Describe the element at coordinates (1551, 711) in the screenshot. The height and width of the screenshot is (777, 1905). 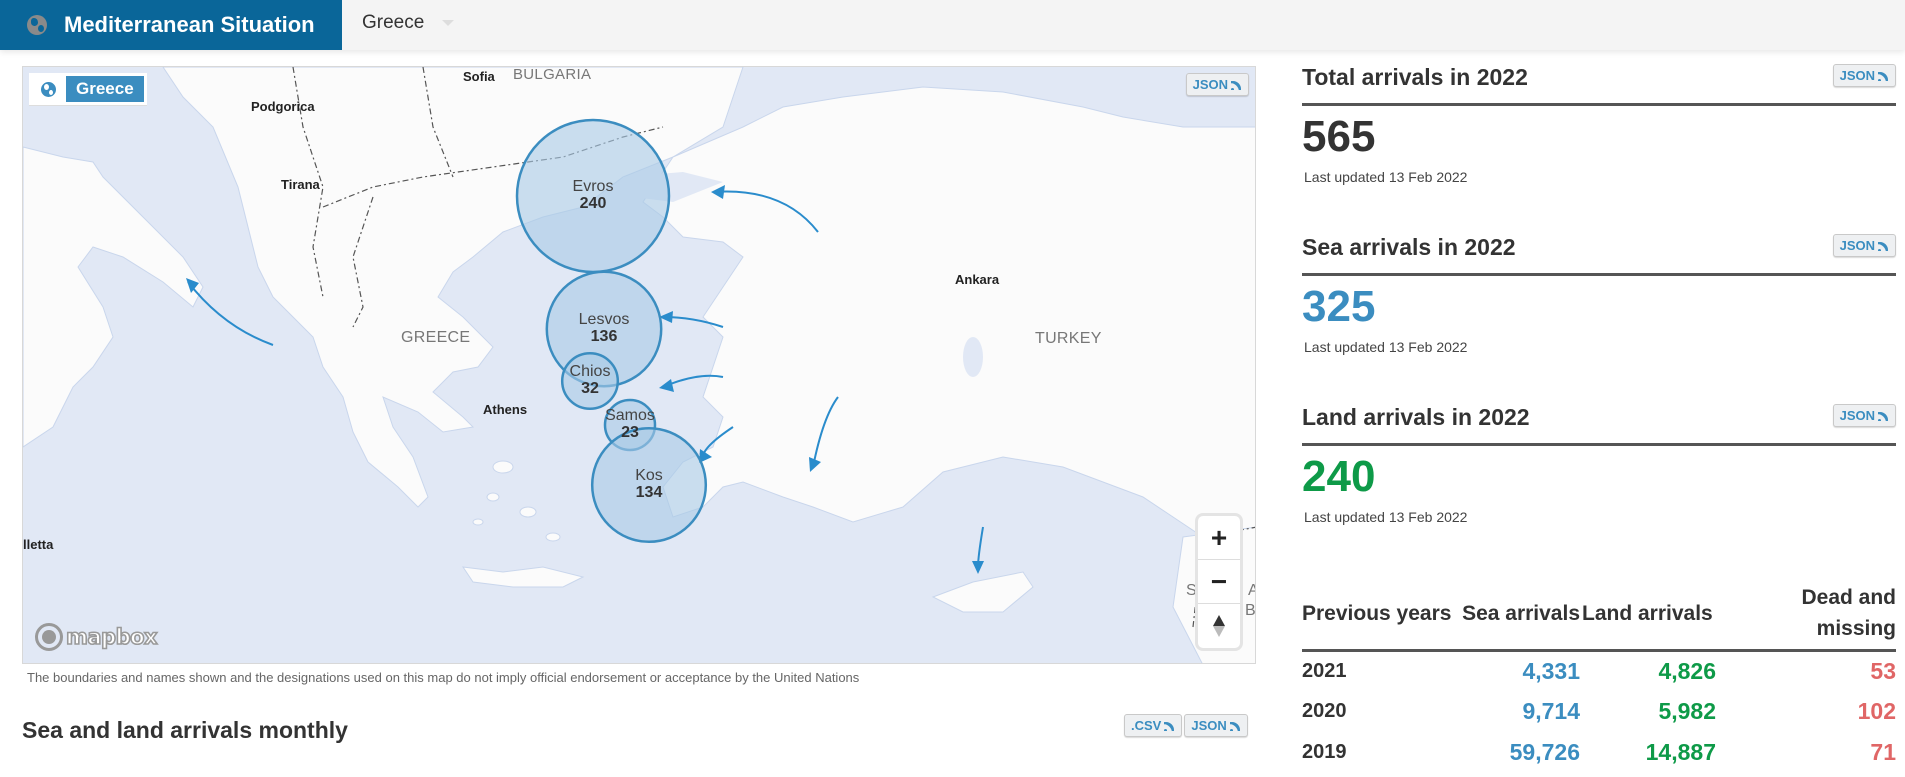
I see `row-sea: 9,714` at that location.